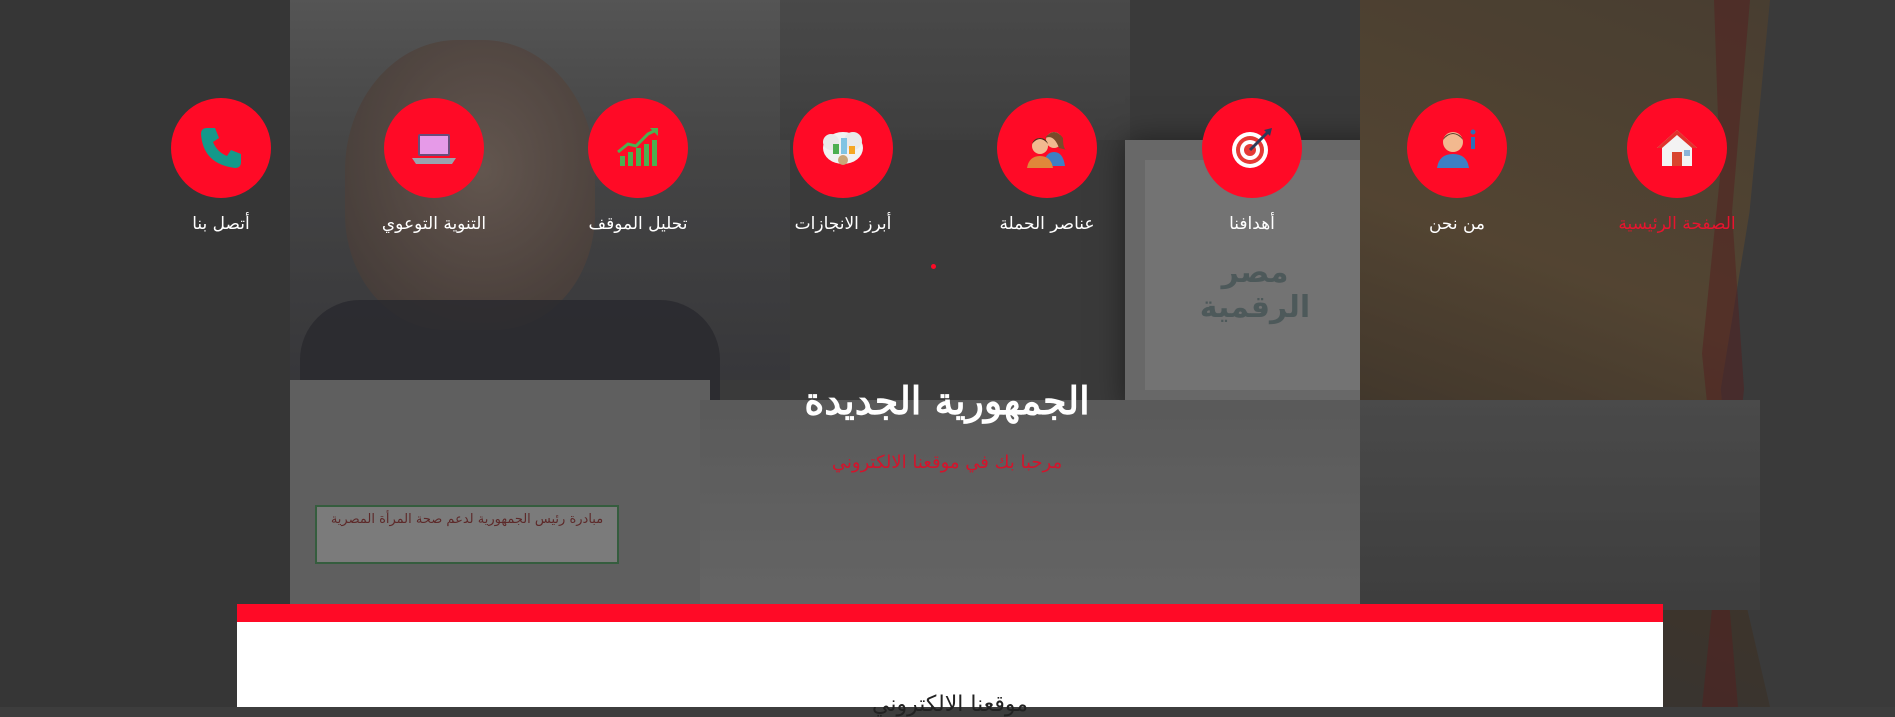 The width and height of the screenshot is (1895, 717). Describe the element at coordinates (638, 224) in the screenshot. I see `nav-label-situation-analysis: تحليل الموقف` at that location.